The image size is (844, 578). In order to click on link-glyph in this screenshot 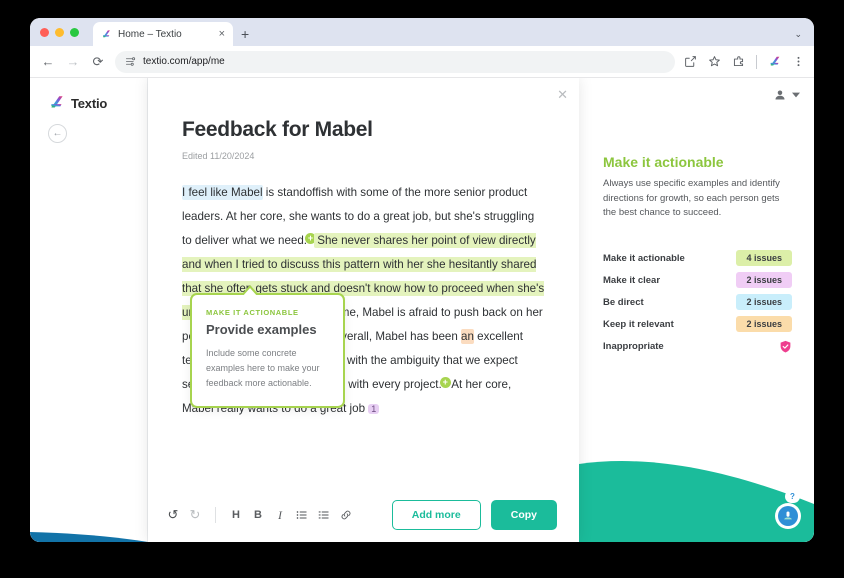, I will do `click(346, 515)`.